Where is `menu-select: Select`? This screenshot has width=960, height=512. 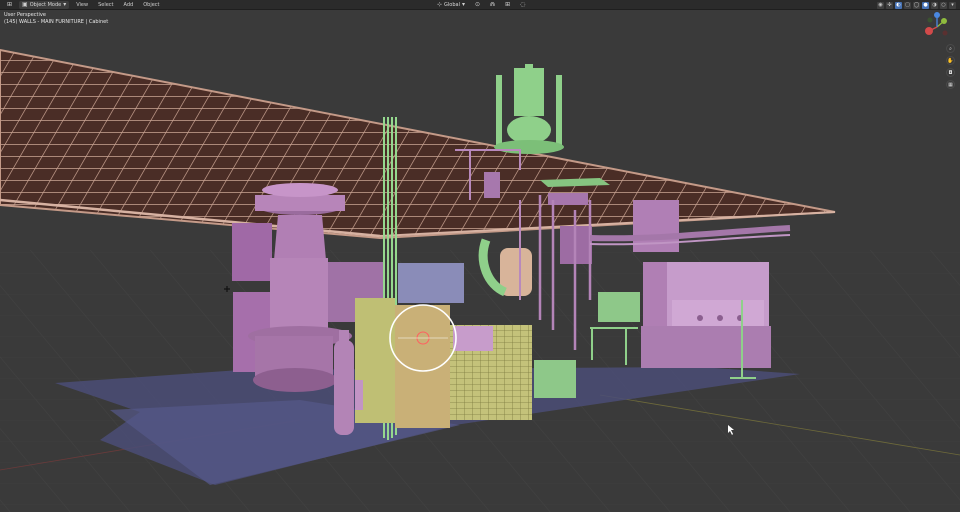
menu-select: Select is located at coordinates (105, 5).